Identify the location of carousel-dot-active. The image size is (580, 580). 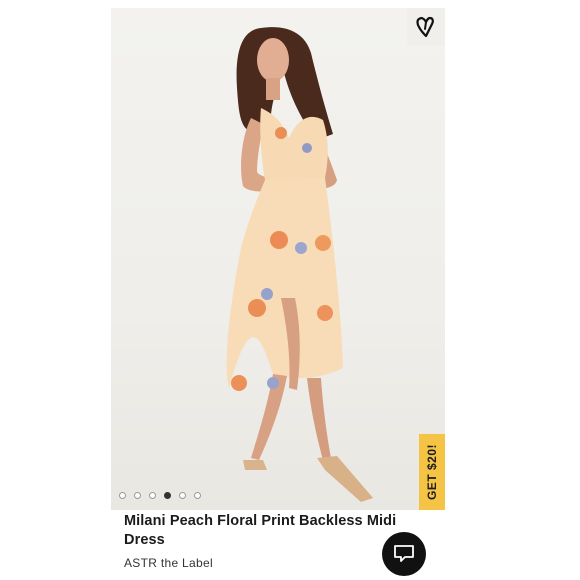
(167, 495).